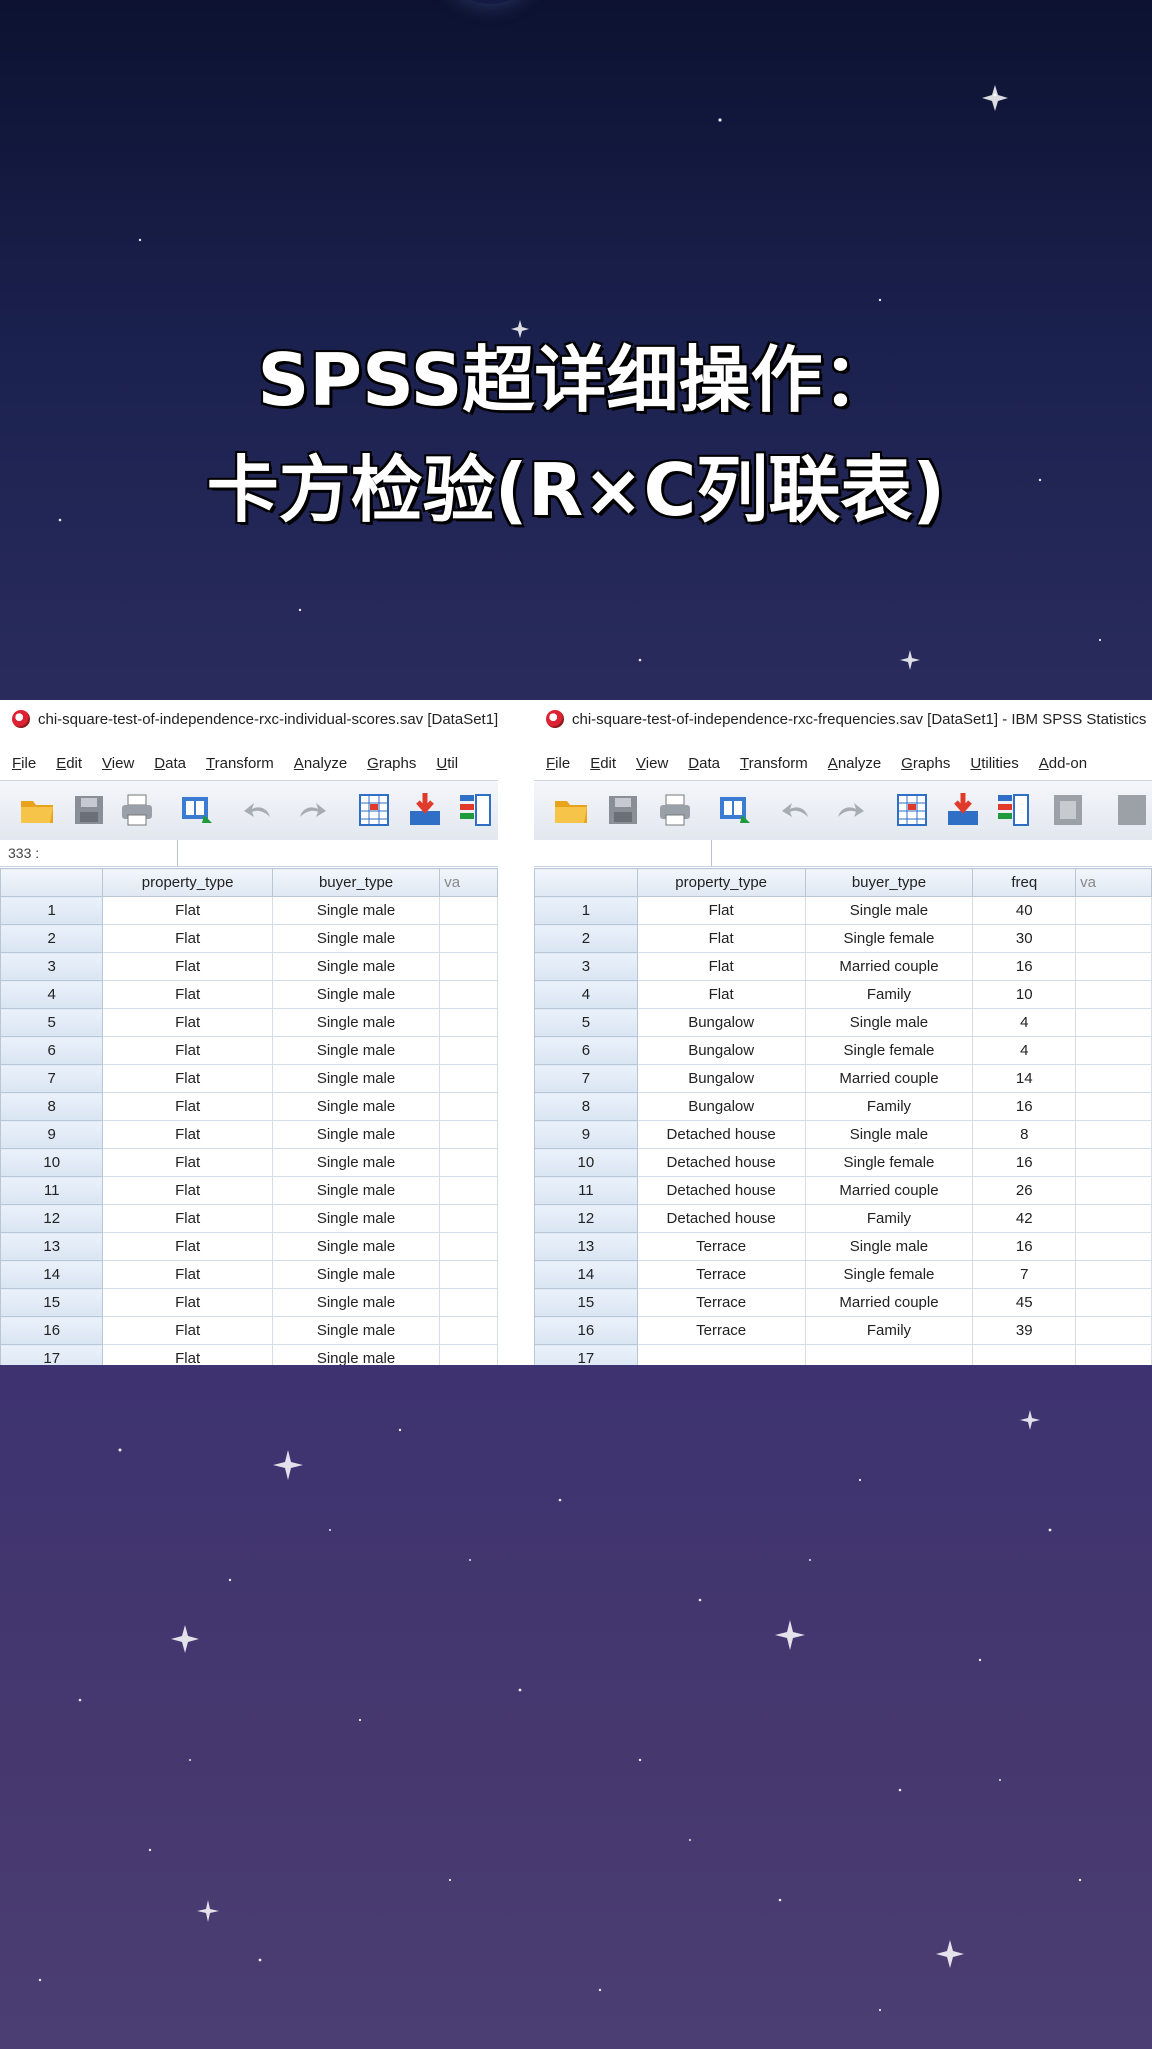 Image resolution: width=1152 pixels, height=2049 pixels. Describe the element at coordinates (52, 1050) in the screenshot. I see `row-number: 6` at that location.